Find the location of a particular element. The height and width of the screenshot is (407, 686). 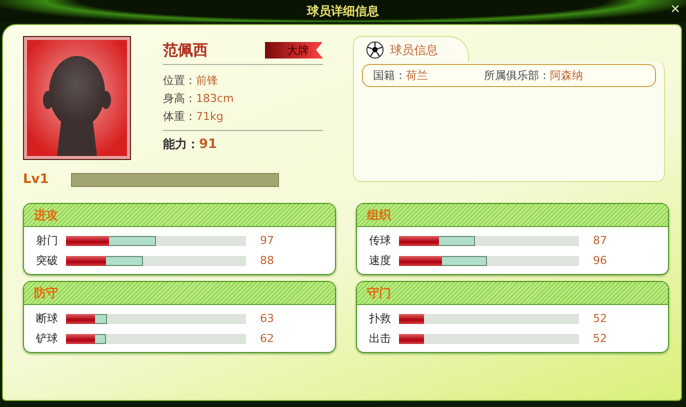

info-tab: 球员信息 is located at coordinates (411, 49).